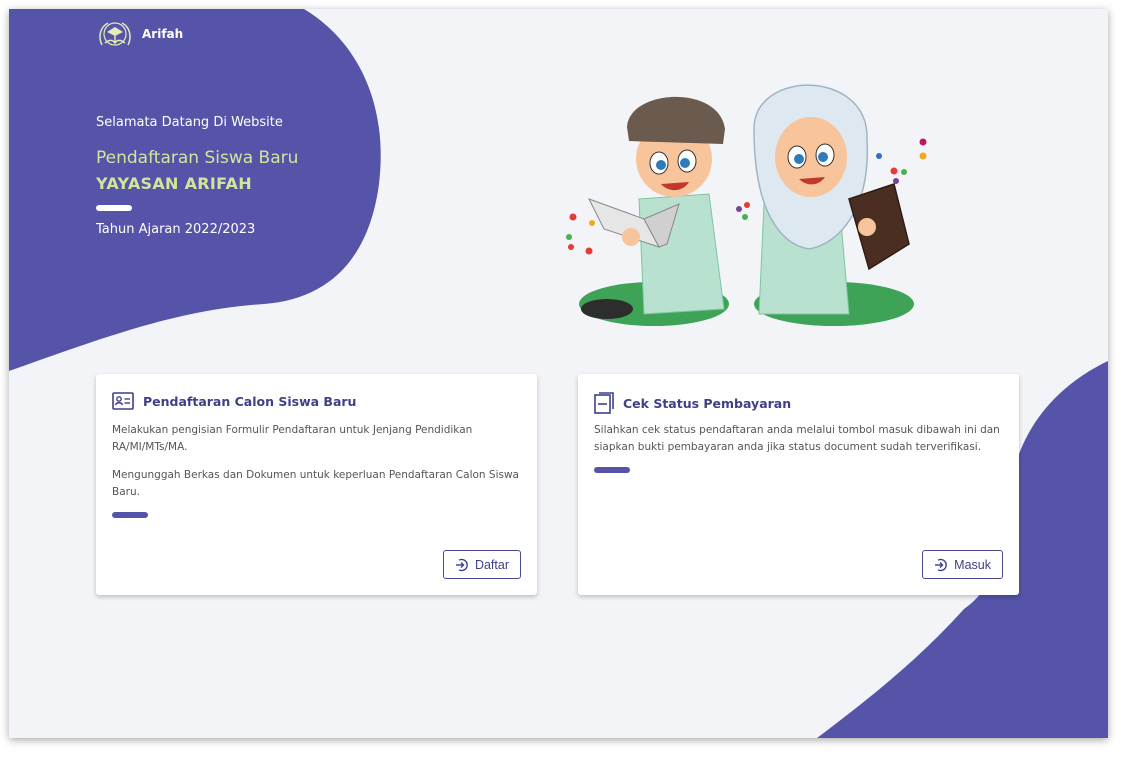  I want to click on masuk-button-label: Masuk, so click(972, 564).